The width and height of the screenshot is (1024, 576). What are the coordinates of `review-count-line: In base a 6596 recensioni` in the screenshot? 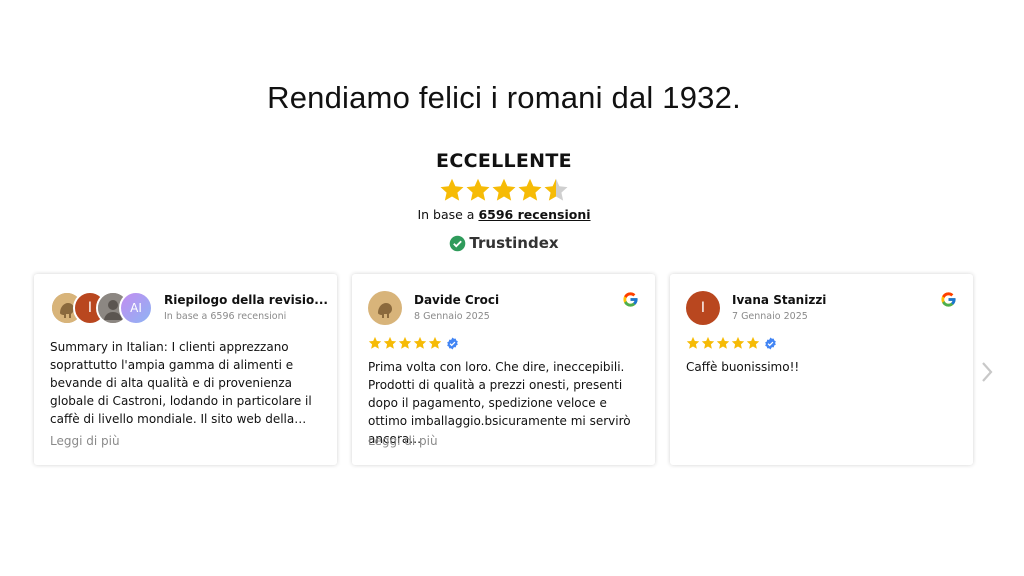 It's located at (504, 214).